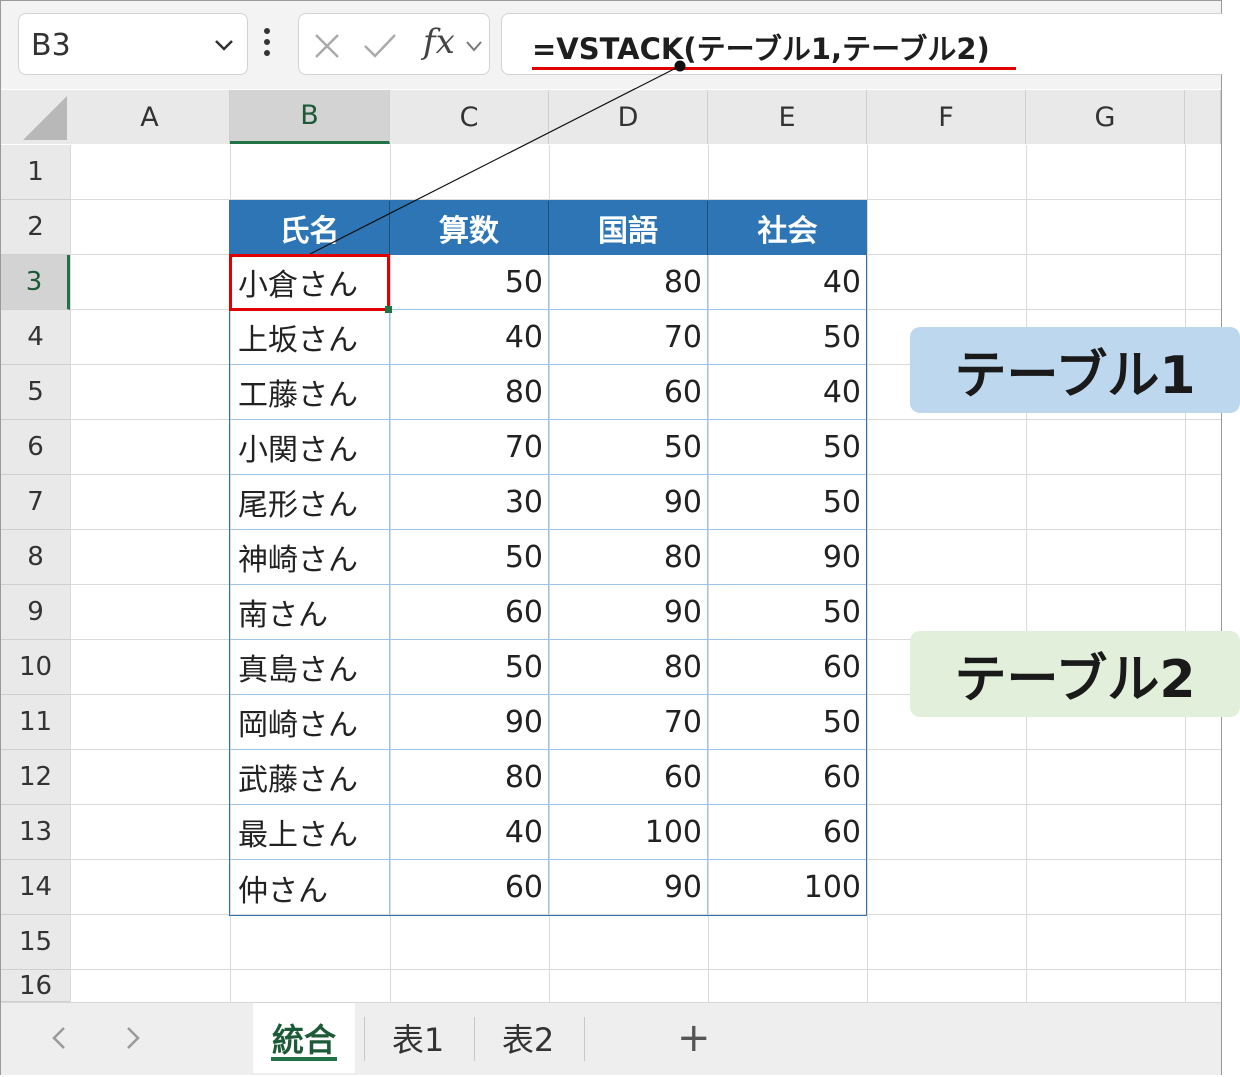 The width and height of the screenshot is (1240, 1077). I want to click on callout-table2: テーブル2, so click(1075, 674).